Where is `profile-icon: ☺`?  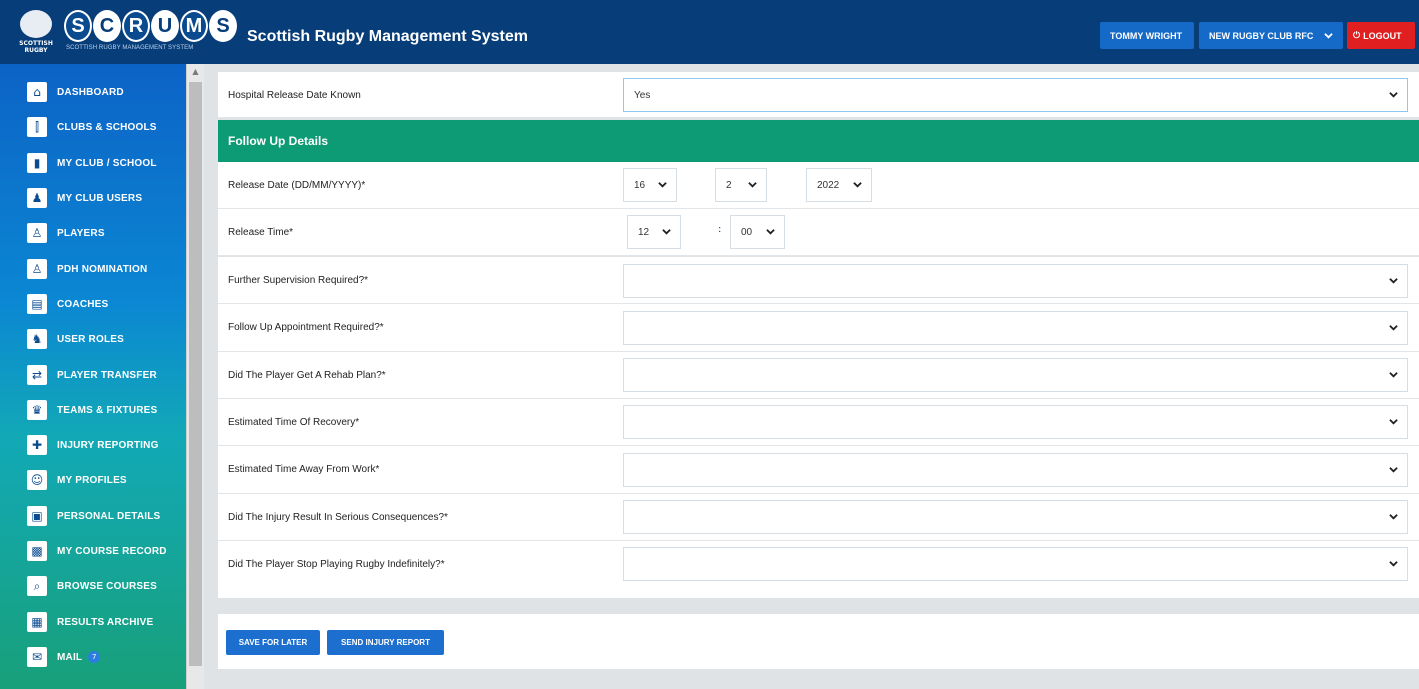 profile-icon: ☺ is located at coordinates (37, 480).